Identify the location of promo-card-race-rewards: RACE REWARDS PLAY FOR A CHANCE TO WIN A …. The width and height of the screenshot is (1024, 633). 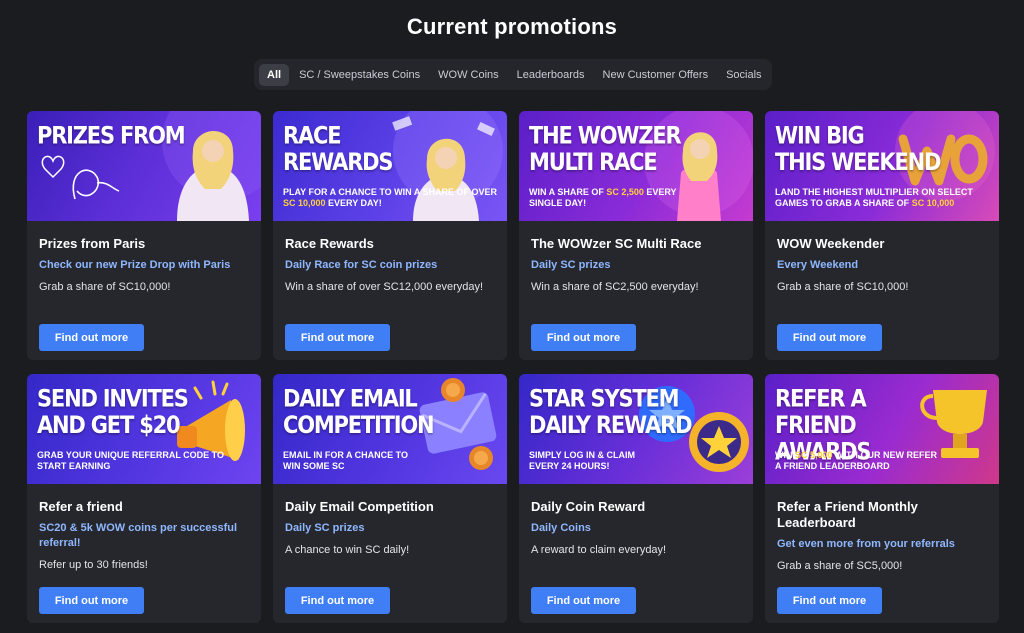
(390, 235).